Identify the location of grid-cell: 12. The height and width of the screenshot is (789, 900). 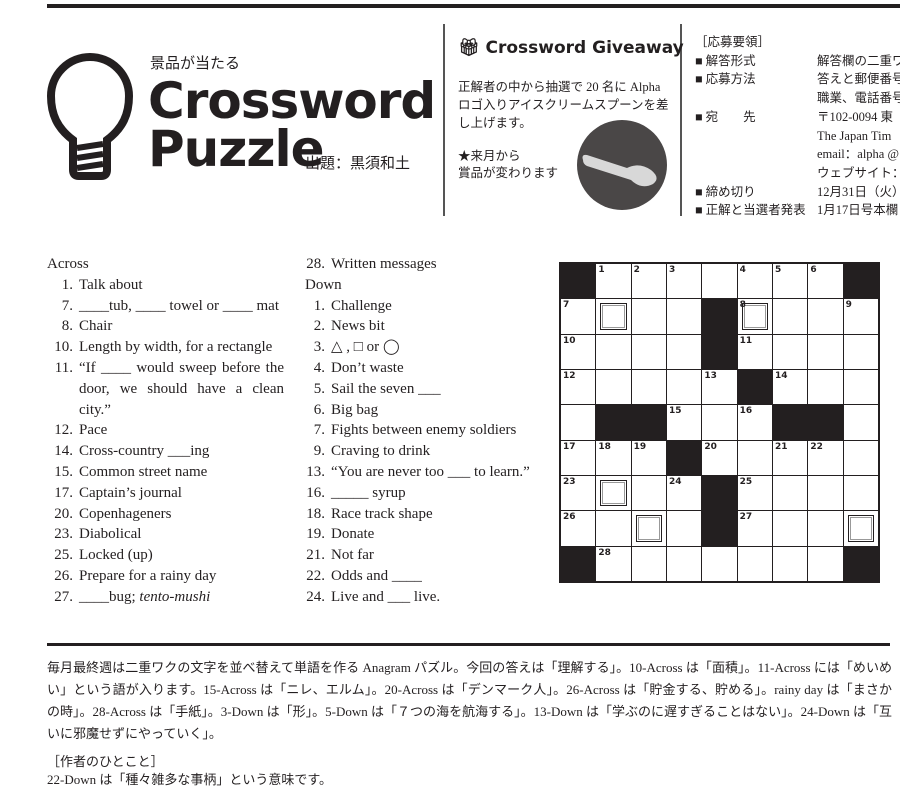
(578, 387).